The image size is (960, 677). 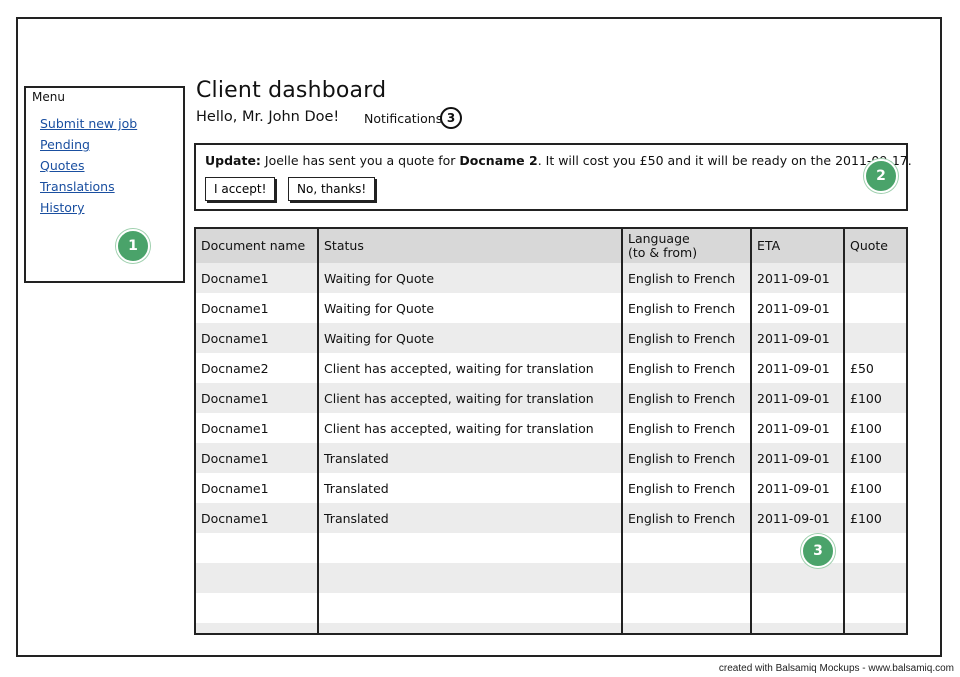 What do you see at coordinates (268, 117) in the screenshot?
I see `greeting-text: Hello, Mr. John Doe!` at bounding box center [268, 117].